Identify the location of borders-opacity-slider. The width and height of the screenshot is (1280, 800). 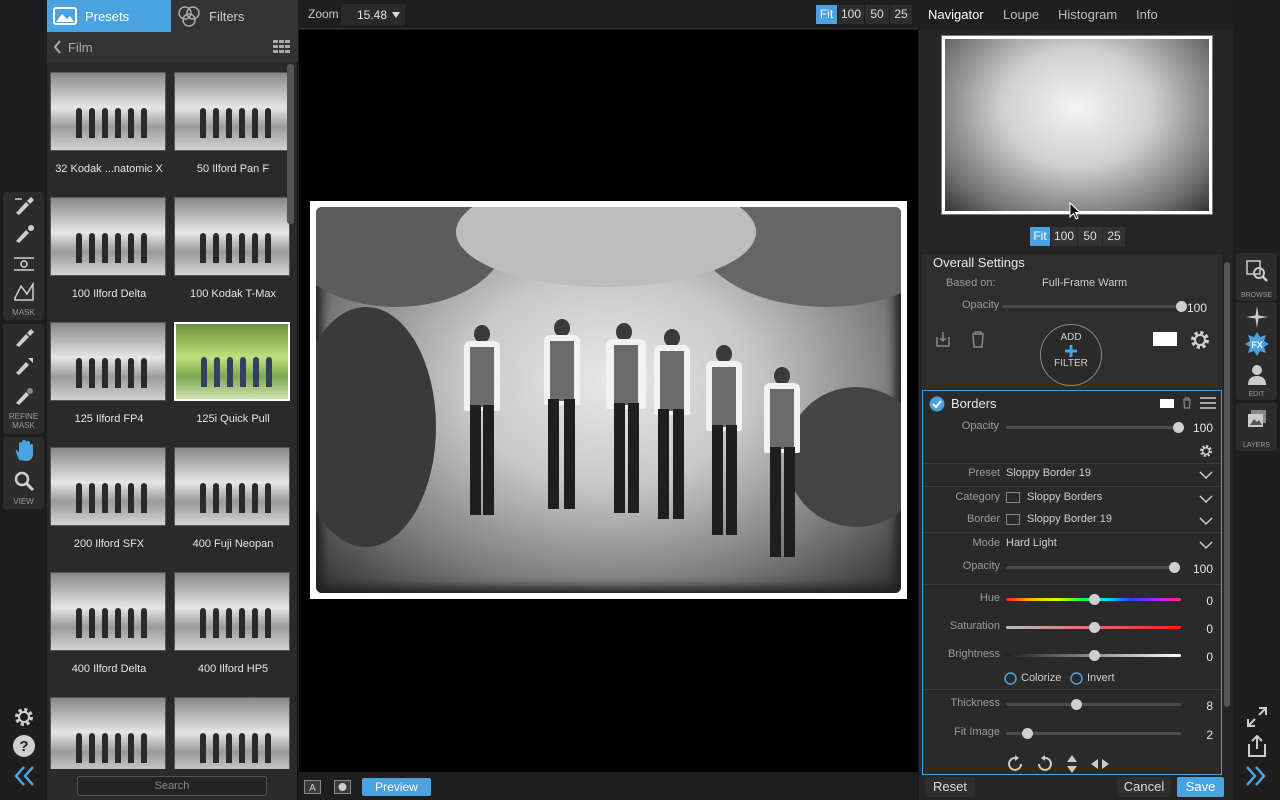
(1095, 427).